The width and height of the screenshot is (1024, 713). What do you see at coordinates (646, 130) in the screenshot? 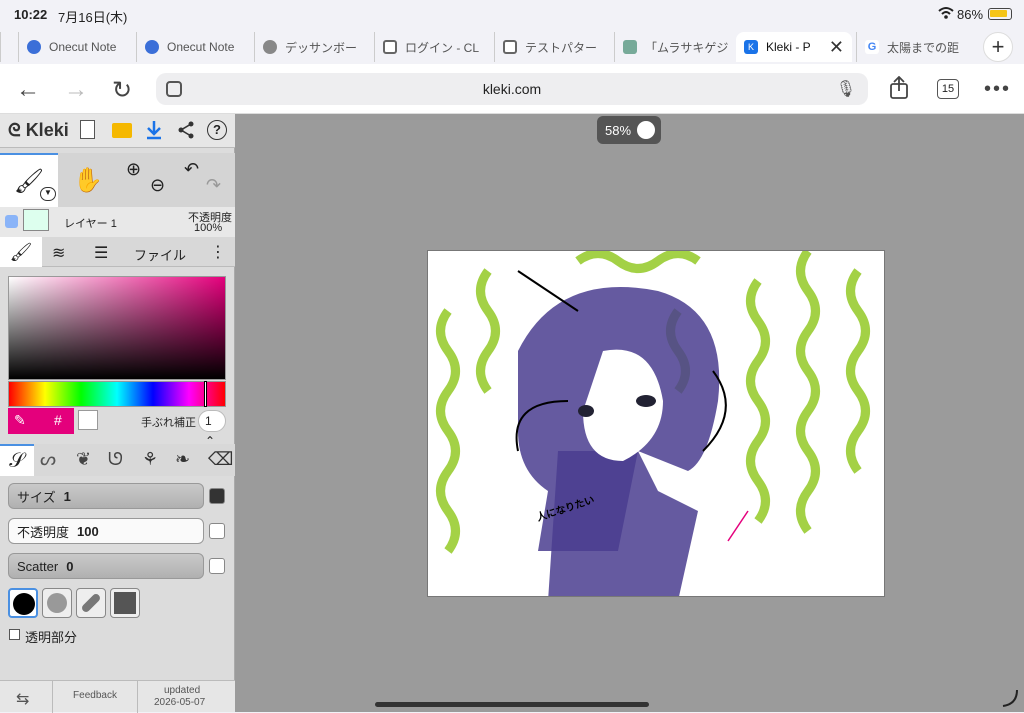
I see `compass-icon` at bounding box center [646, 130].